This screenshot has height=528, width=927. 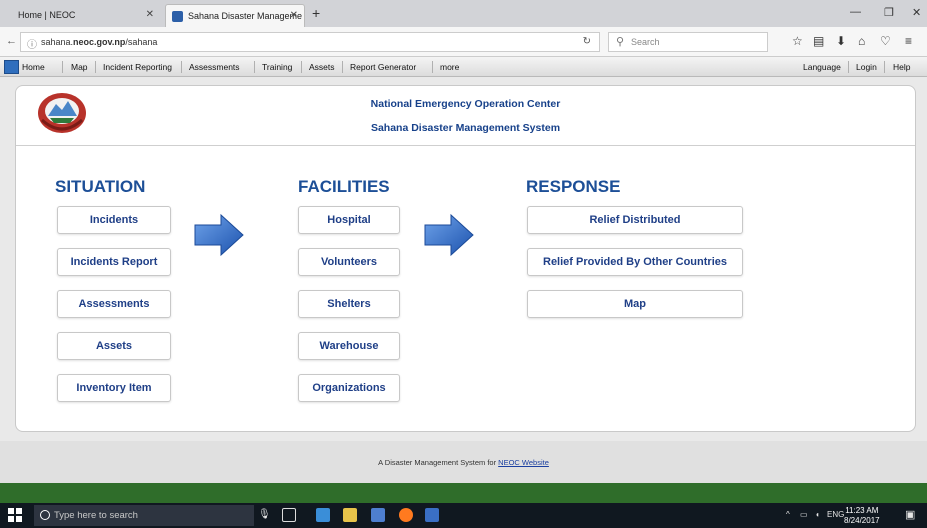 I want to click on restore-icon: ❐, so click(x=889, y=12).